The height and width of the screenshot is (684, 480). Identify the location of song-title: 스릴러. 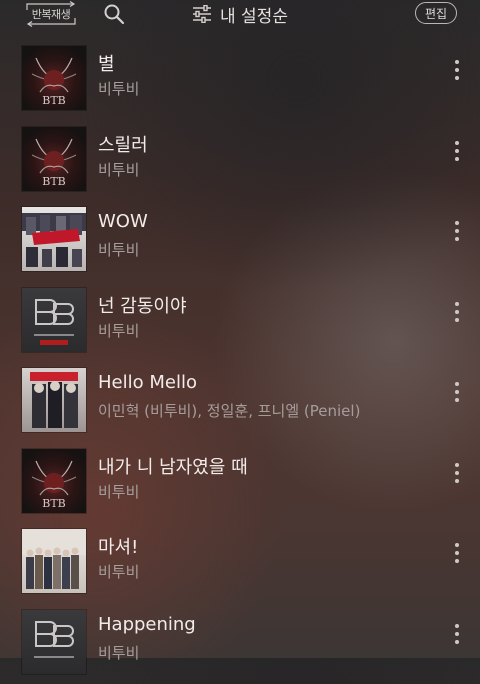
(123, 144).